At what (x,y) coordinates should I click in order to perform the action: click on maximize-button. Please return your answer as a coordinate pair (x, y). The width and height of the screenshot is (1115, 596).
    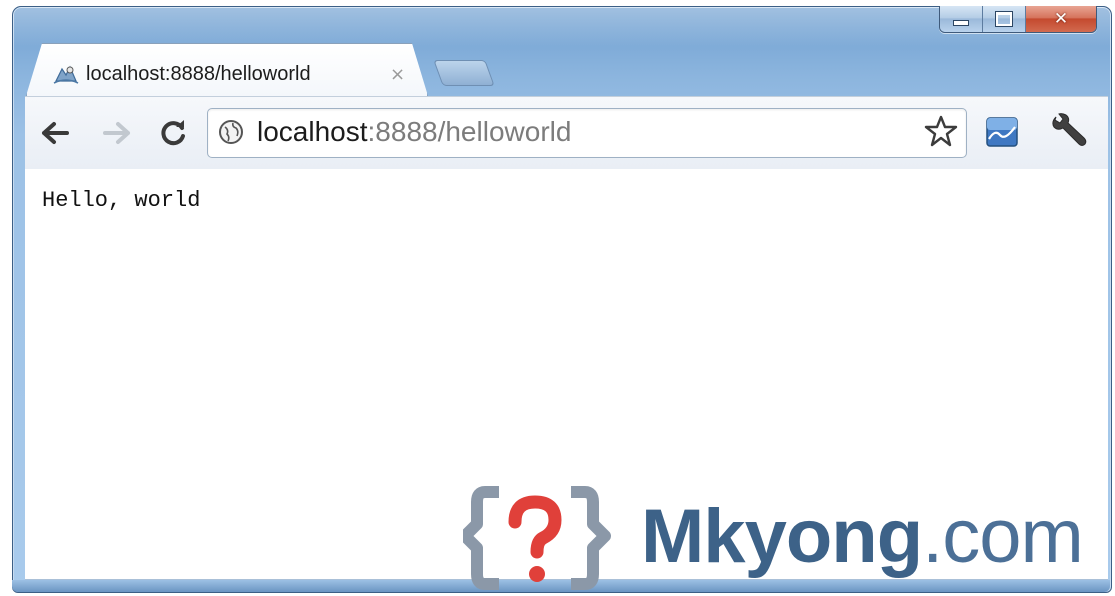
    Looking at the image, I should click on (1004, 19).